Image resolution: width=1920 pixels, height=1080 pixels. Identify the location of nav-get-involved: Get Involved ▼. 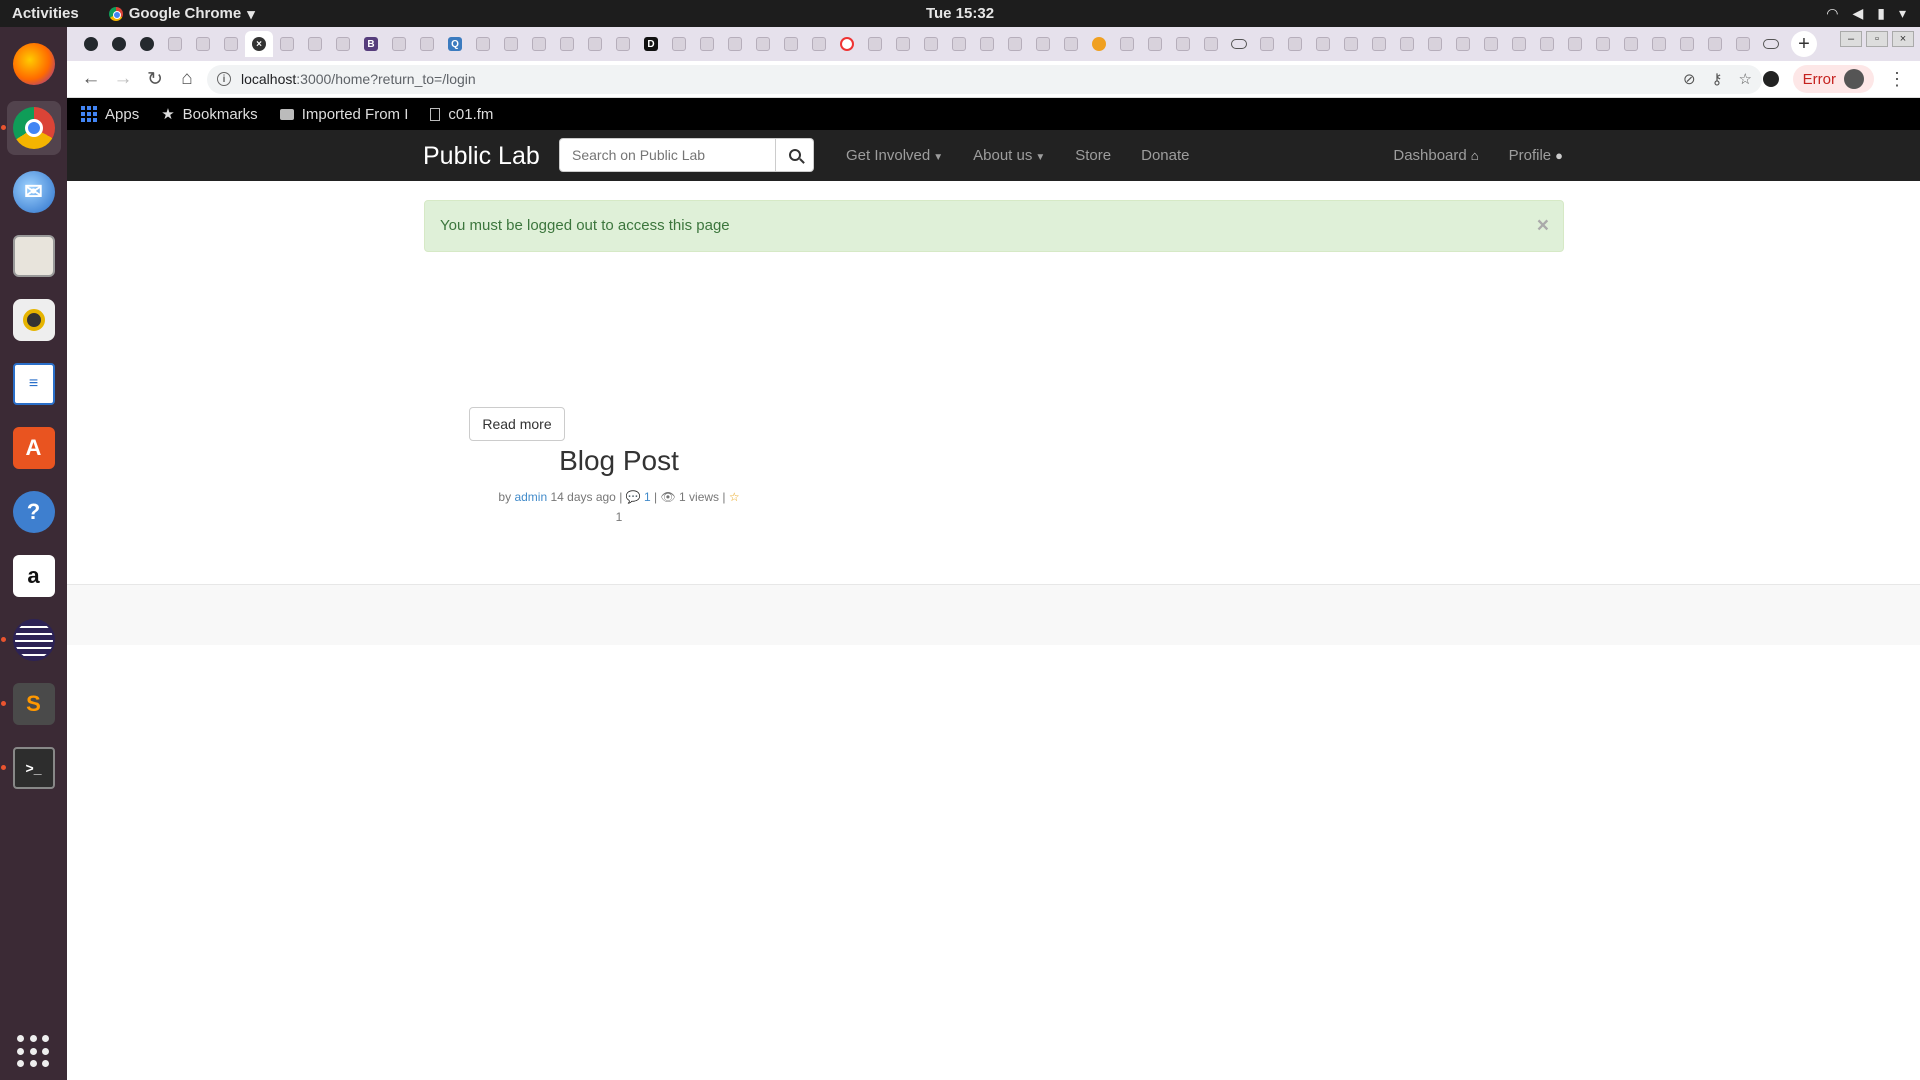
(894, 155).